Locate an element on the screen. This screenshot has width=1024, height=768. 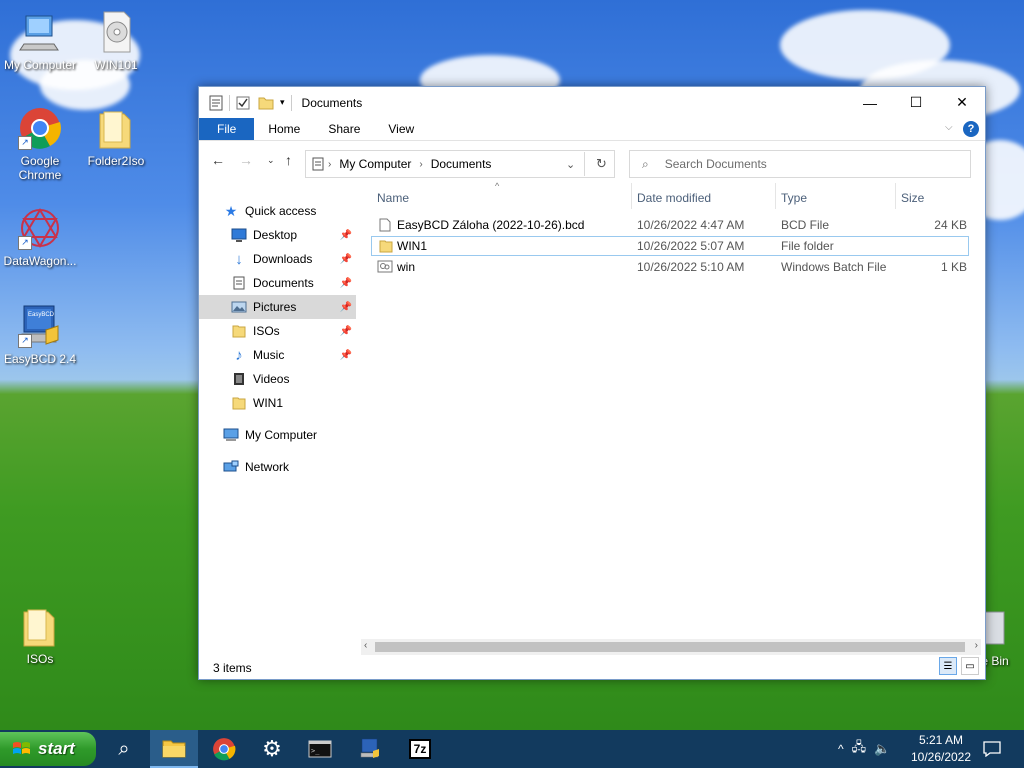
scroll-left-icon: ‹ is located at coordinates (365, 645).